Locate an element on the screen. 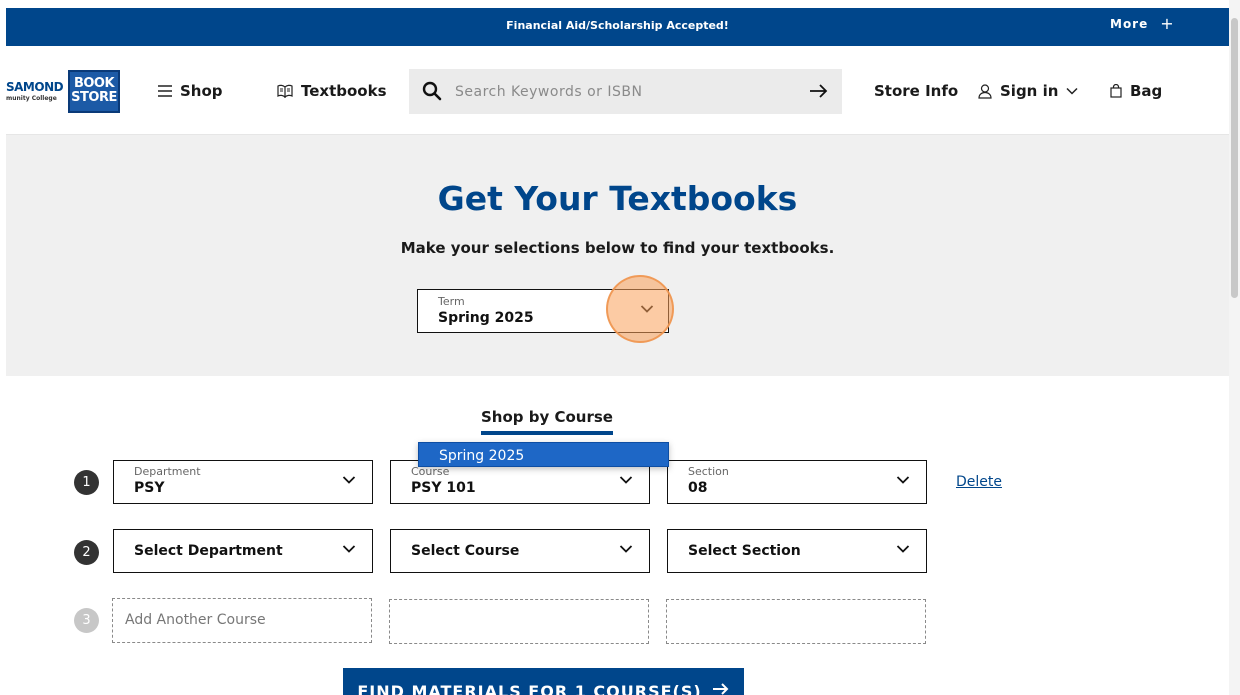  search-input is located at coordinates (625, 91).